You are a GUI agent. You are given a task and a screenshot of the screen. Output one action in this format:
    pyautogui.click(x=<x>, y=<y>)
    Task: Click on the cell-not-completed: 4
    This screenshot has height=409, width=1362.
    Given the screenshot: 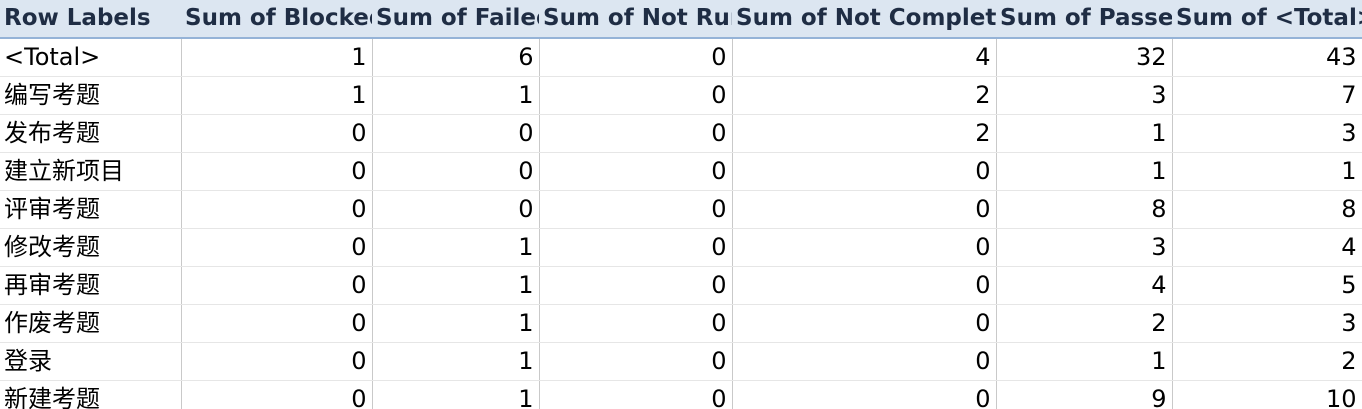 What is the action you would take?
    pyautogui.click(x=864, y=57)
    